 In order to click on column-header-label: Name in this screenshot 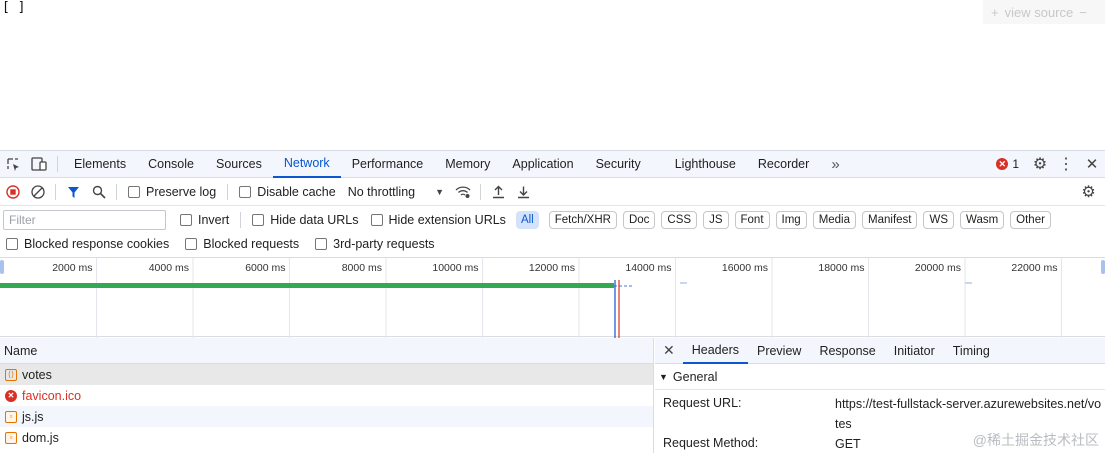, I will do `click(21, 350)`.